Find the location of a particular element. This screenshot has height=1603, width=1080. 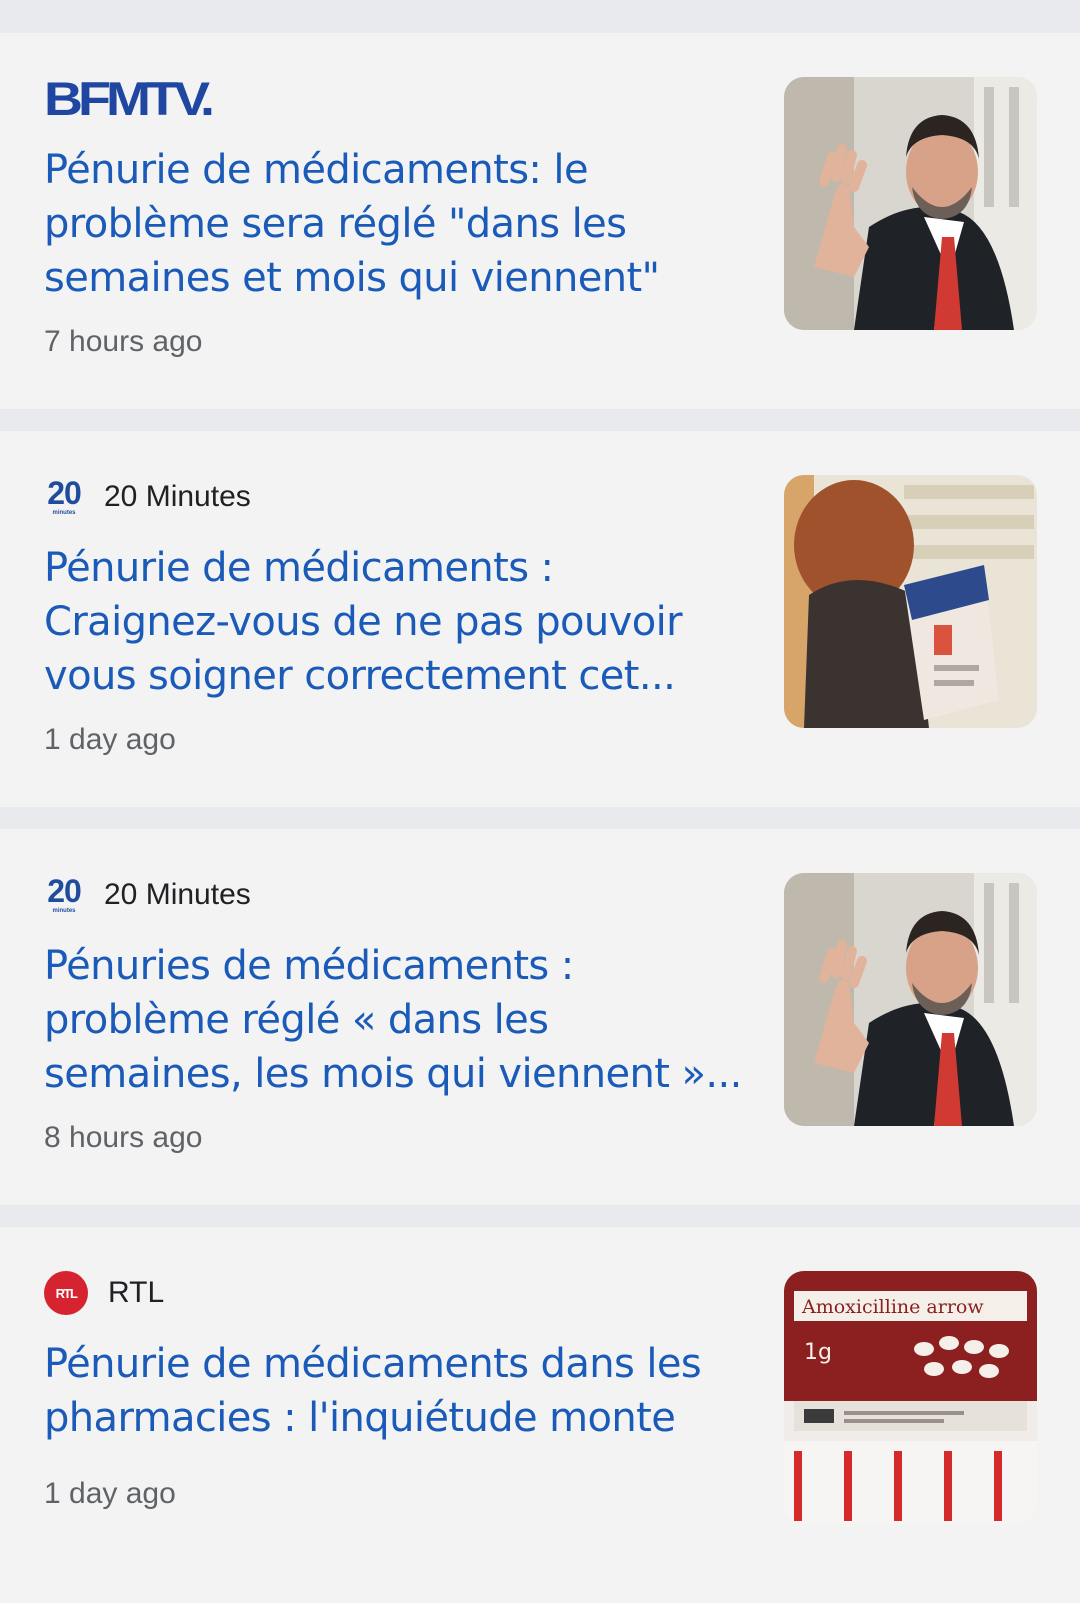

box-label-text: Amoxicilline arrow is located at coordinates (892, 1307).